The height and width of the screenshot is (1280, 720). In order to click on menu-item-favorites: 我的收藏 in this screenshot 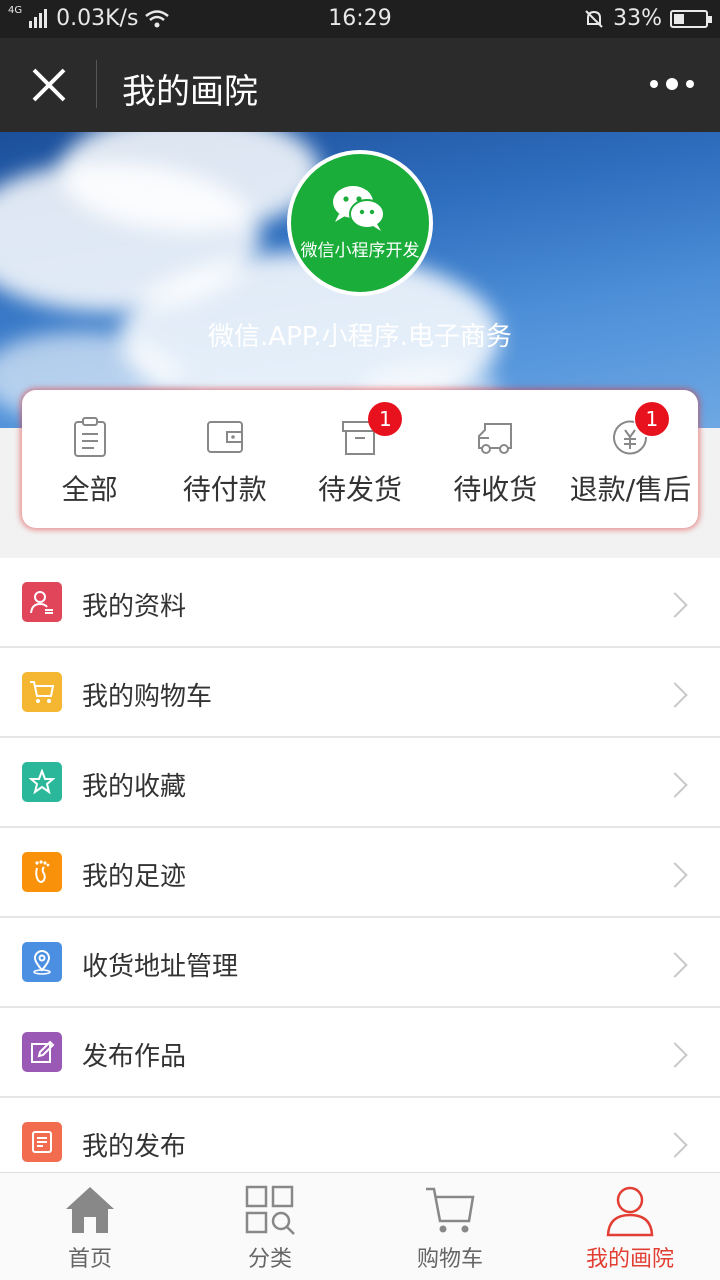, I will do `click(360, 783)`.